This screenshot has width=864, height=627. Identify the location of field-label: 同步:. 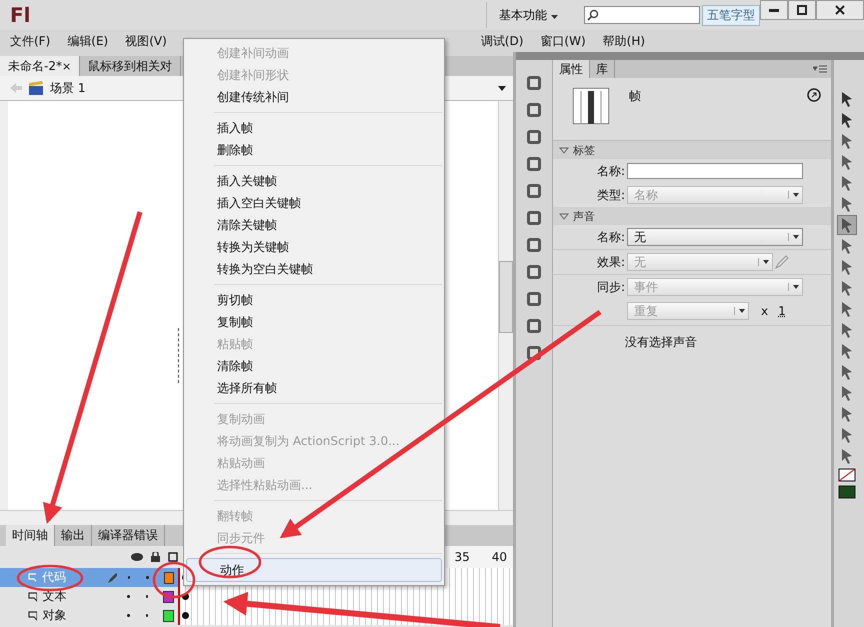
(610, 287).